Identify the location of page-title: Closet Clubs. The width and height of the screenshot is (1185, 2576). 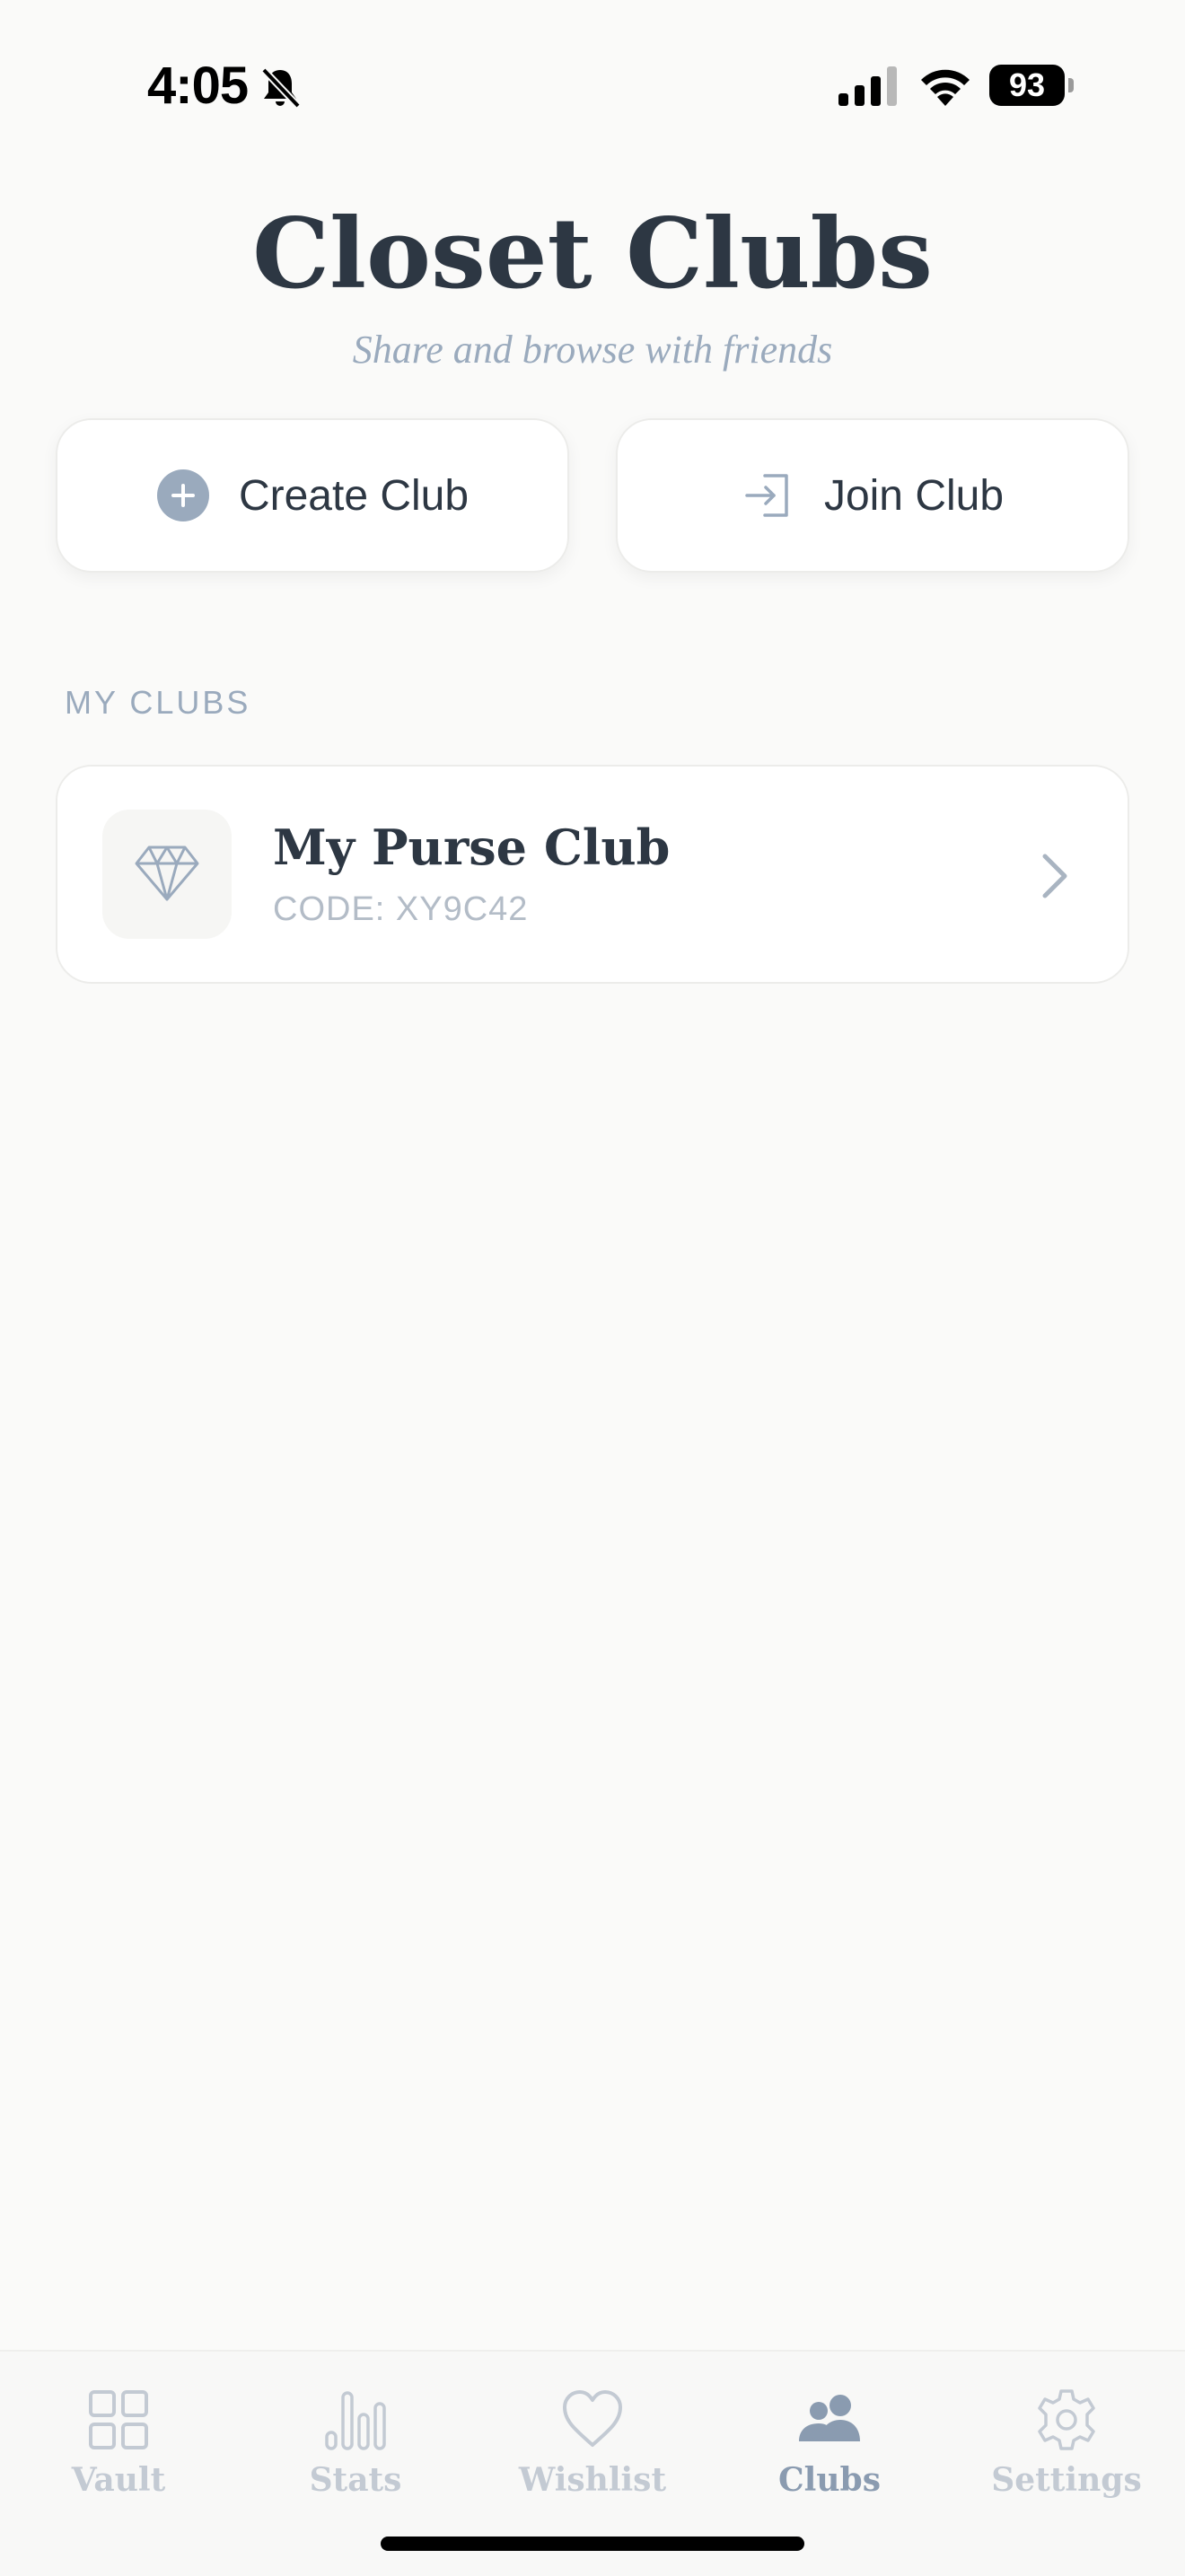
(592, 254).